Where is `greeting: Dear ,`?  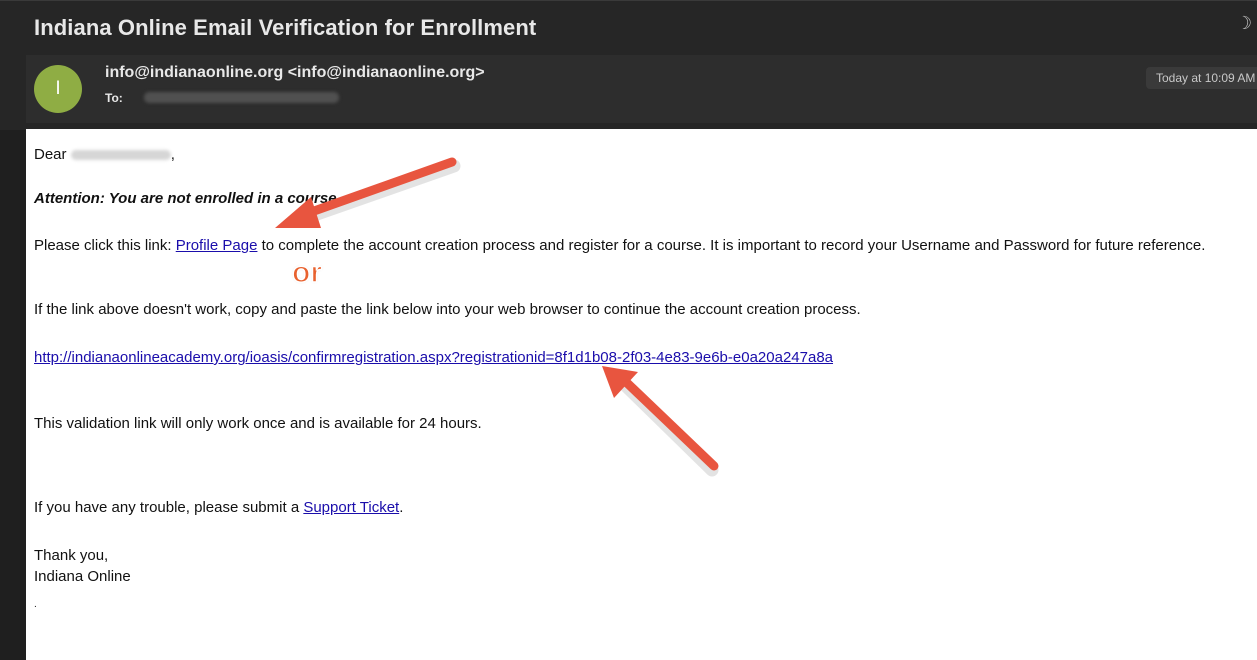 greeting: Dear , is located at coordinates (641, 155).